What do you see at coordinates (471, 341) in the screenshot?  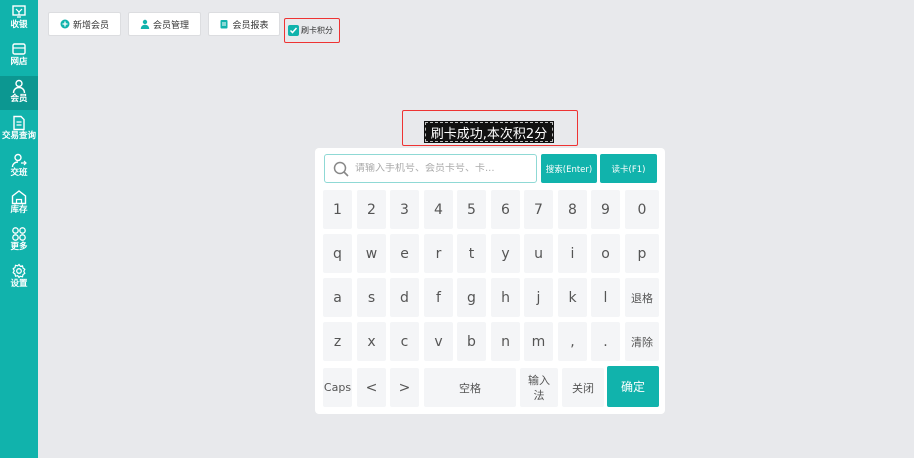 I see `key-row4-4: b` at bounding box center [471, 341].